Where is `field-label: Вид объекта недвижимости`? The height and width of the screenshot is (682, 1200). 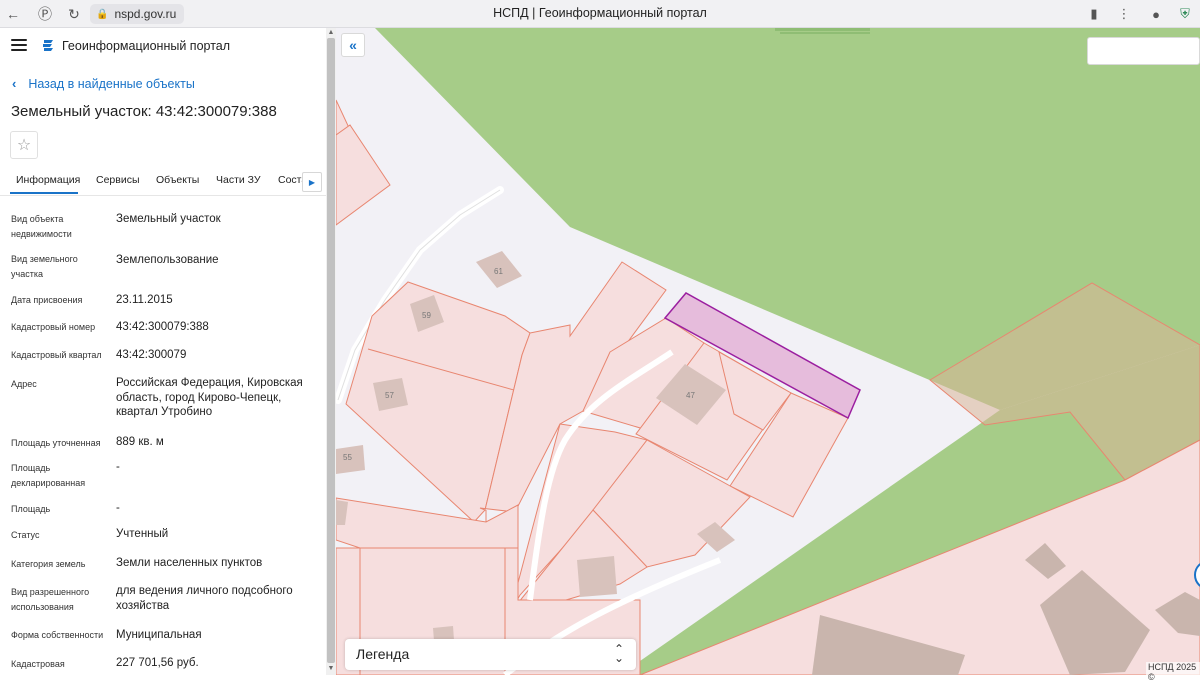
field-label: Вид объекта недвижимости is located at coordinates (41, 226).